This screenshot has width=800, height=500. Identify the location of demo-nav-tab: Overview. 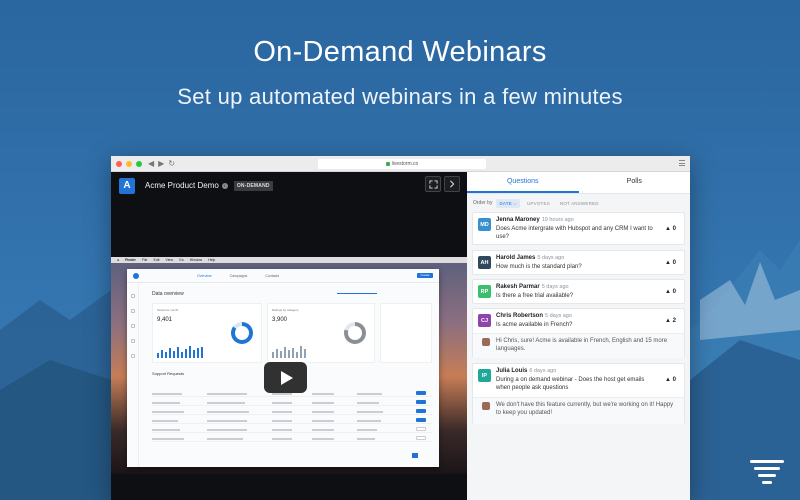
(204, 275).